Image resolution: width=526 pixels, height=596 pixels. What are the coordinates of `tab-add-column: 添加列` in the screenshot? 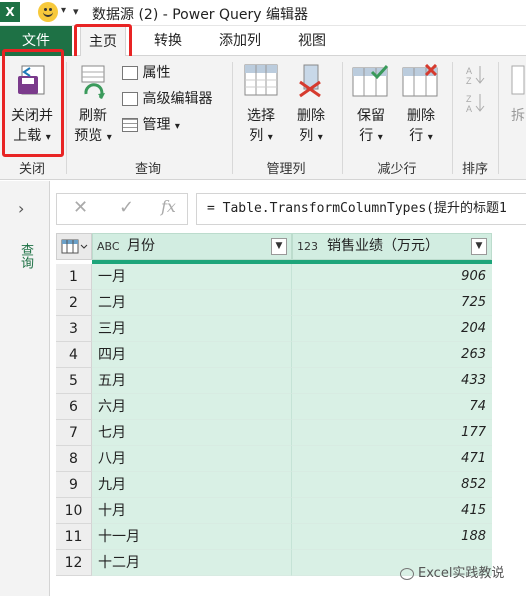 It's located at (240, 41).